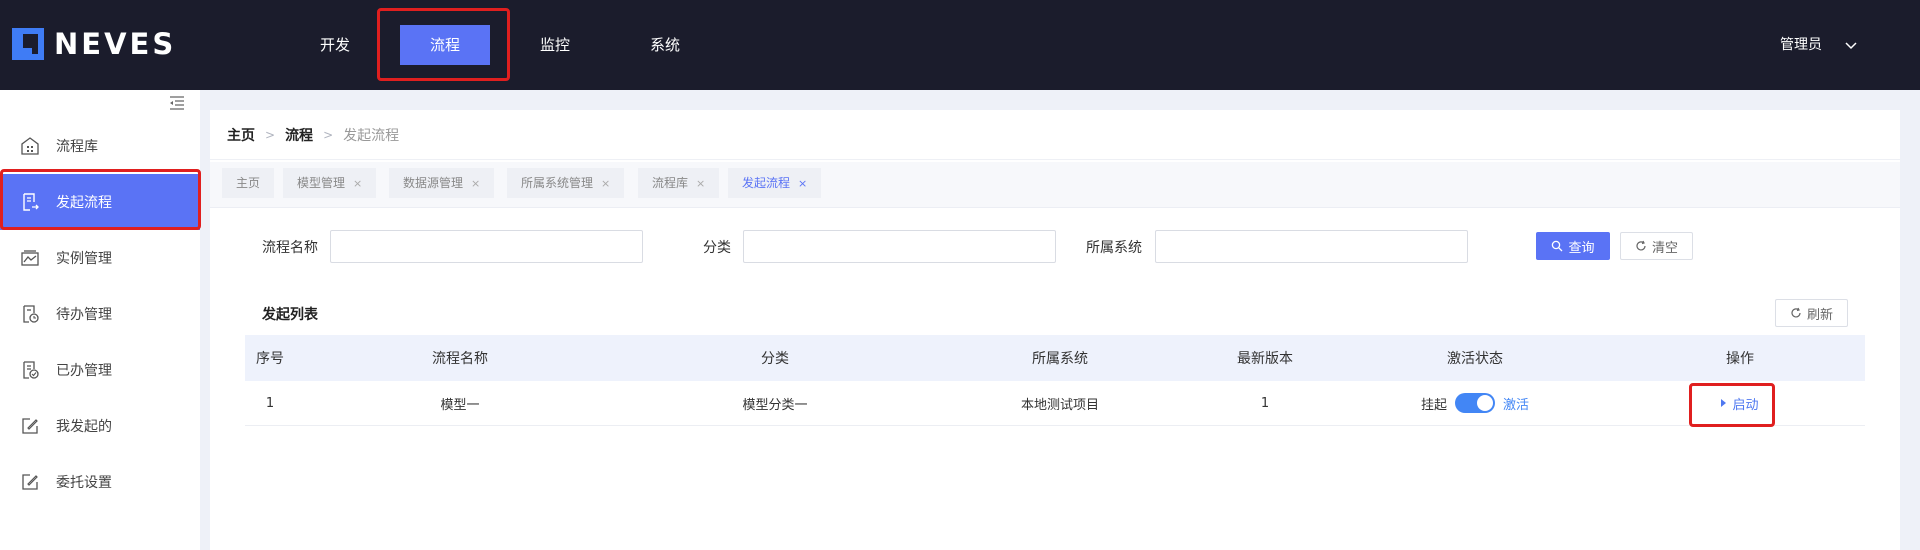 The width and height of the screenshot is (1920, 550). I want to click on tab-label: 数据源管理, so click(433, 183).